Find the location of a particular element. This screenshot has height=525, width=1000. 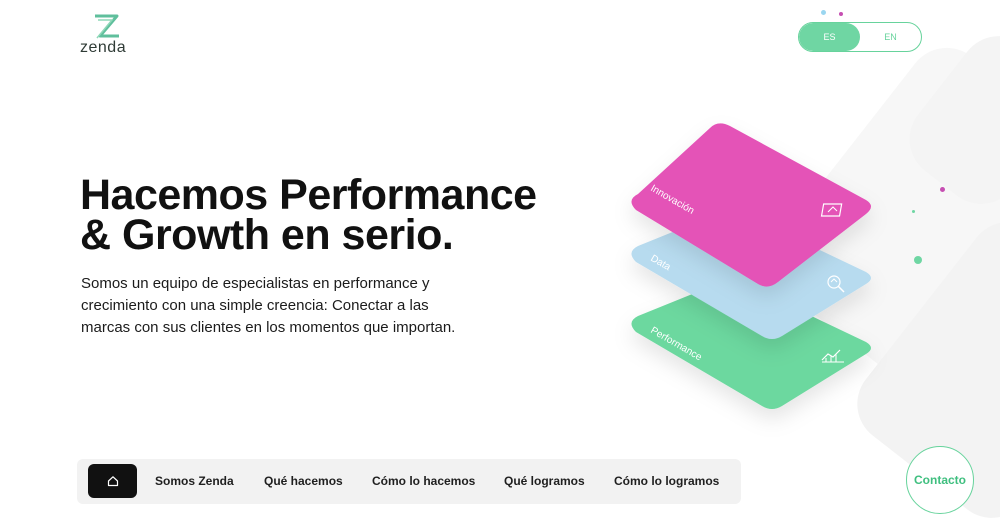

hero-title-line2: & Growth en serio. is located at coordinates (267, 235).